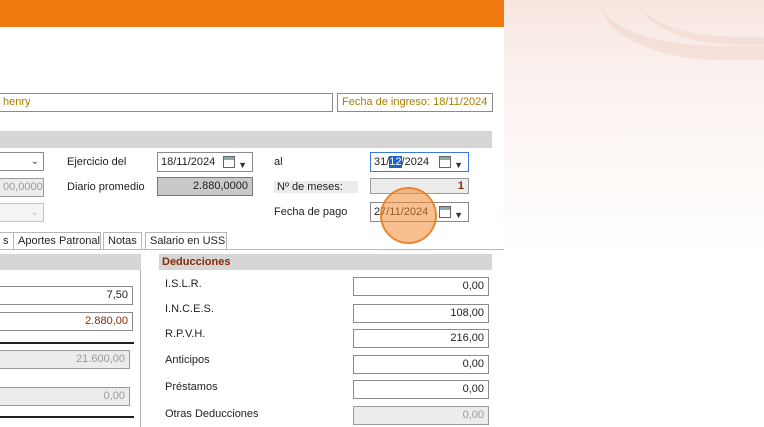 The image size is (764, 427). Describe the element at coordinates (97, 162) in the screenshot. I see `ejercicio-label: Ejercicio del` at that location.